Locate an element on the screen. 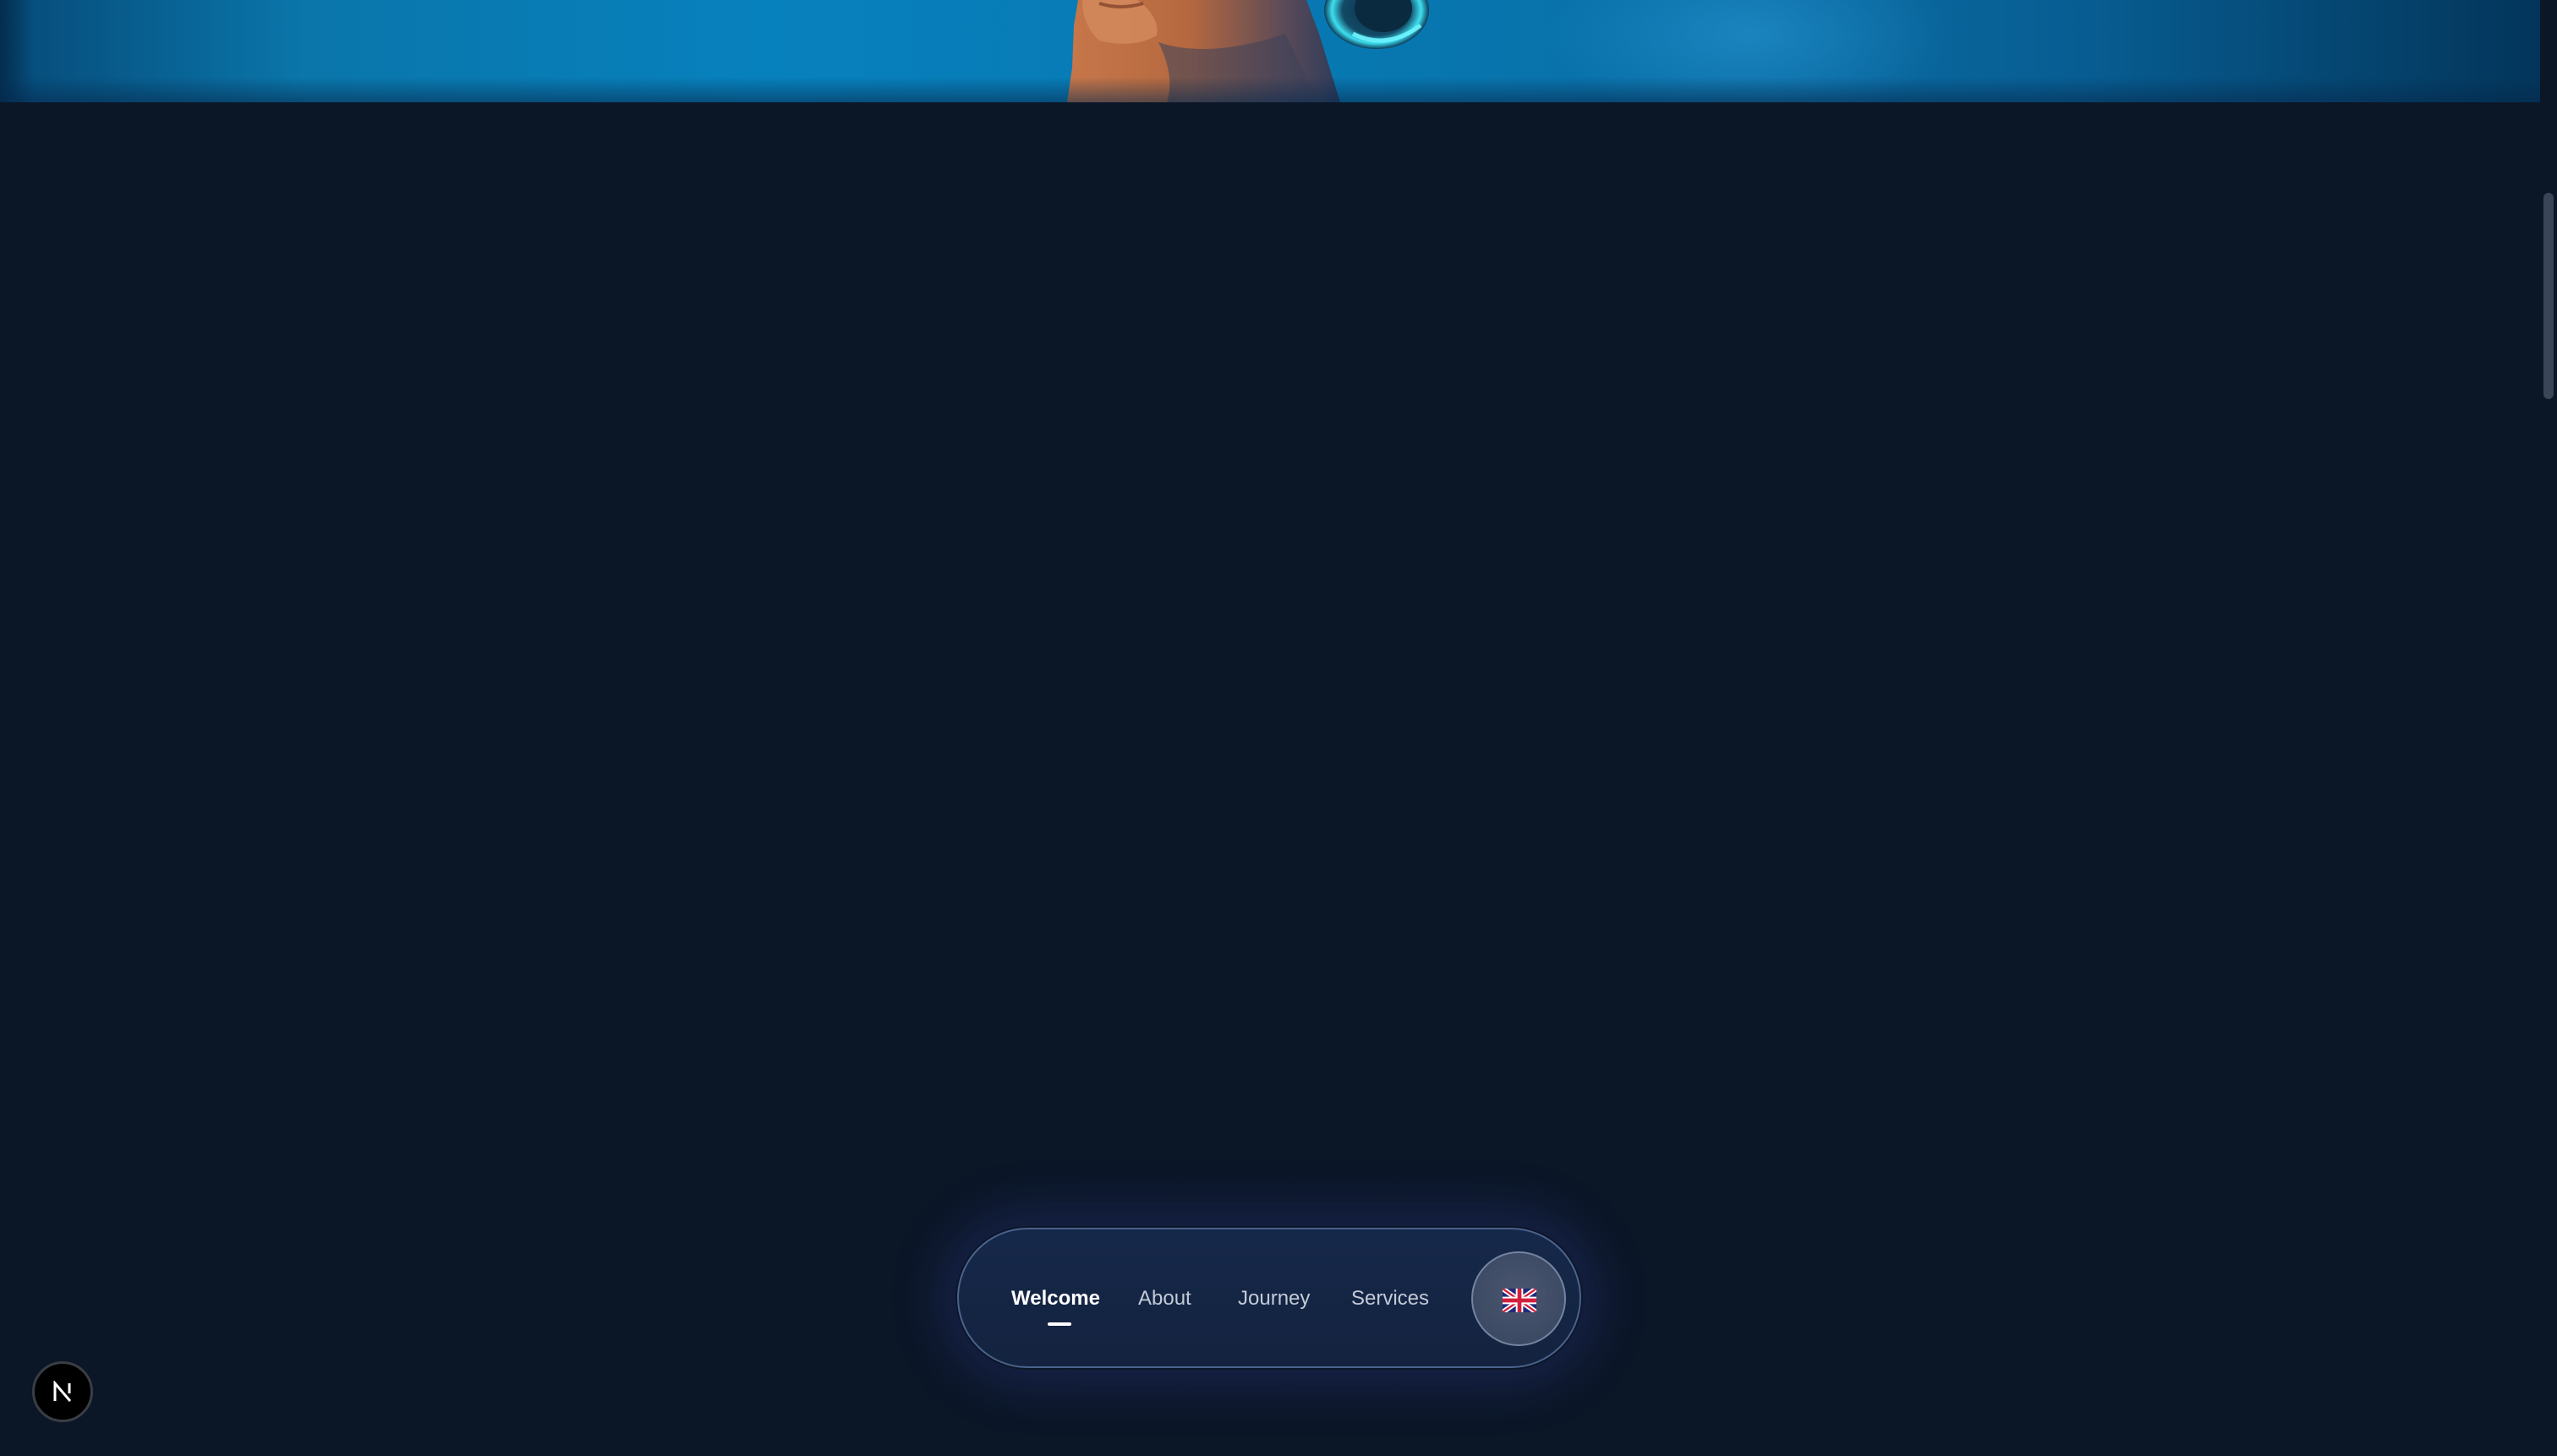 This screenshot has width=2557, height=1456. hero-bottom-shade is located at coordinates (1270, 89).